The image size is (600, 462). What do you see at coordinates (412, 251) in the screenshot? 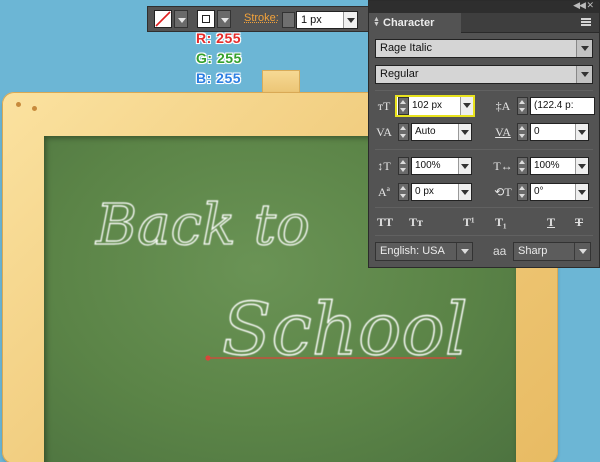
I see `language-value: English: USA` at bounding box center [412, 251].